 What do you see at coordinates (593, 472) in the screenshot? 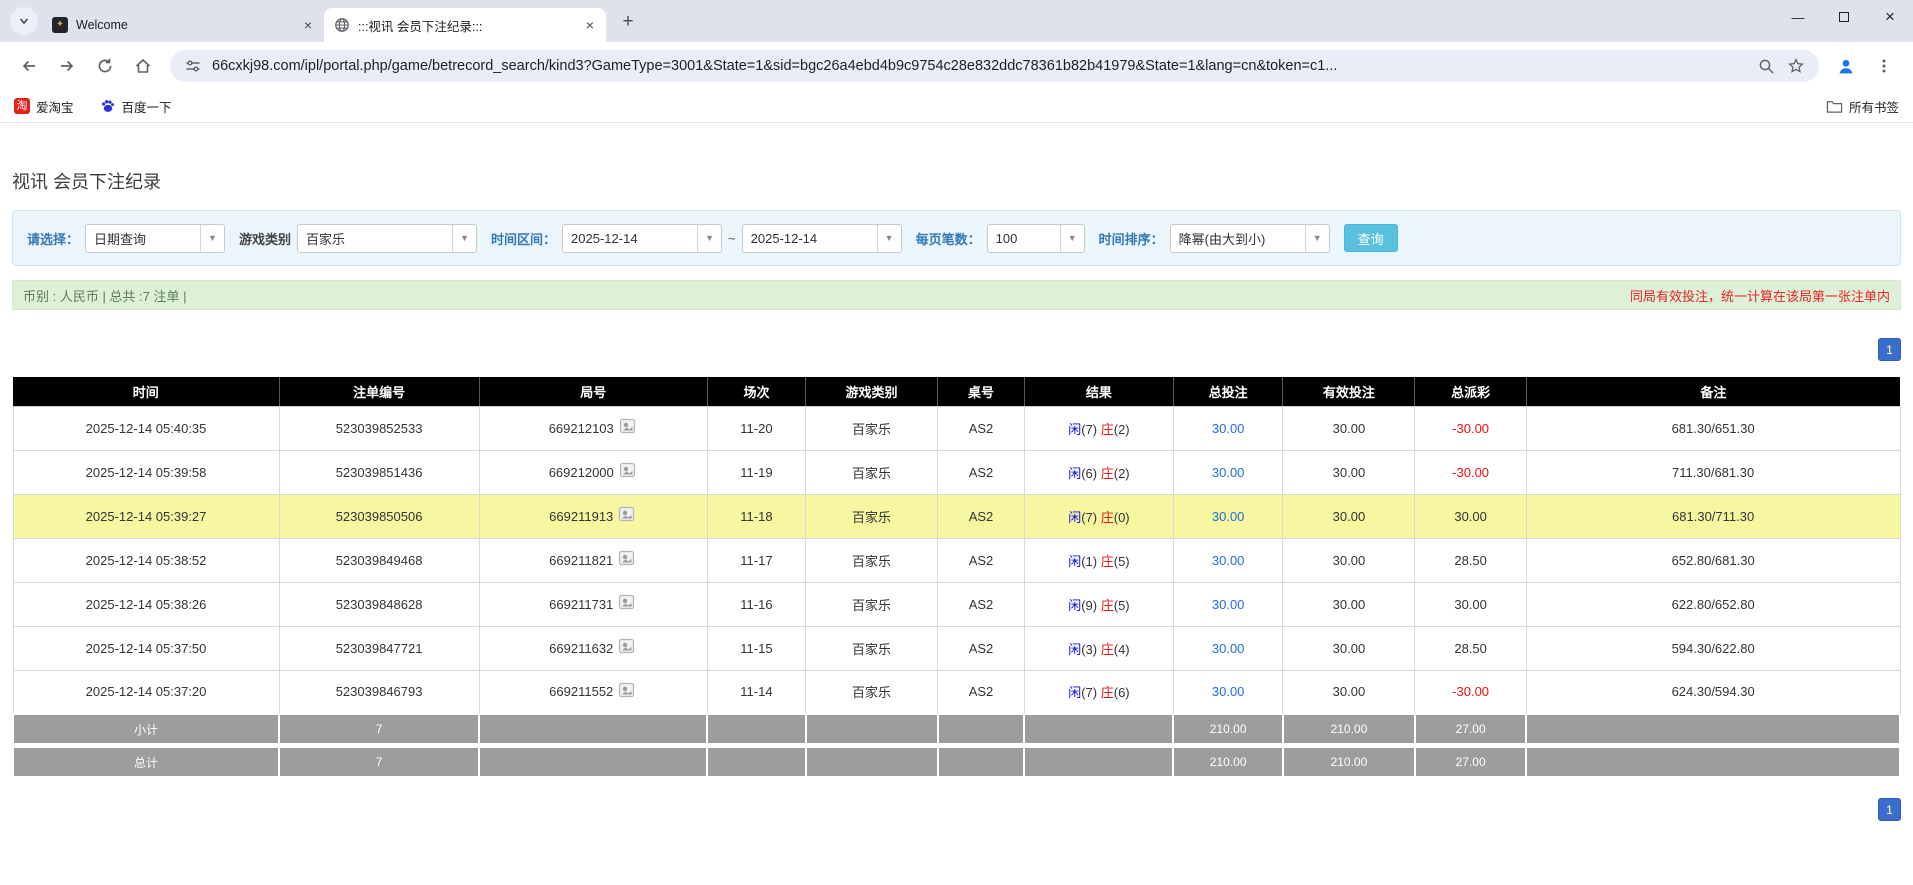
I see `cell-round: 669212000` at bounding box center [593, 472].